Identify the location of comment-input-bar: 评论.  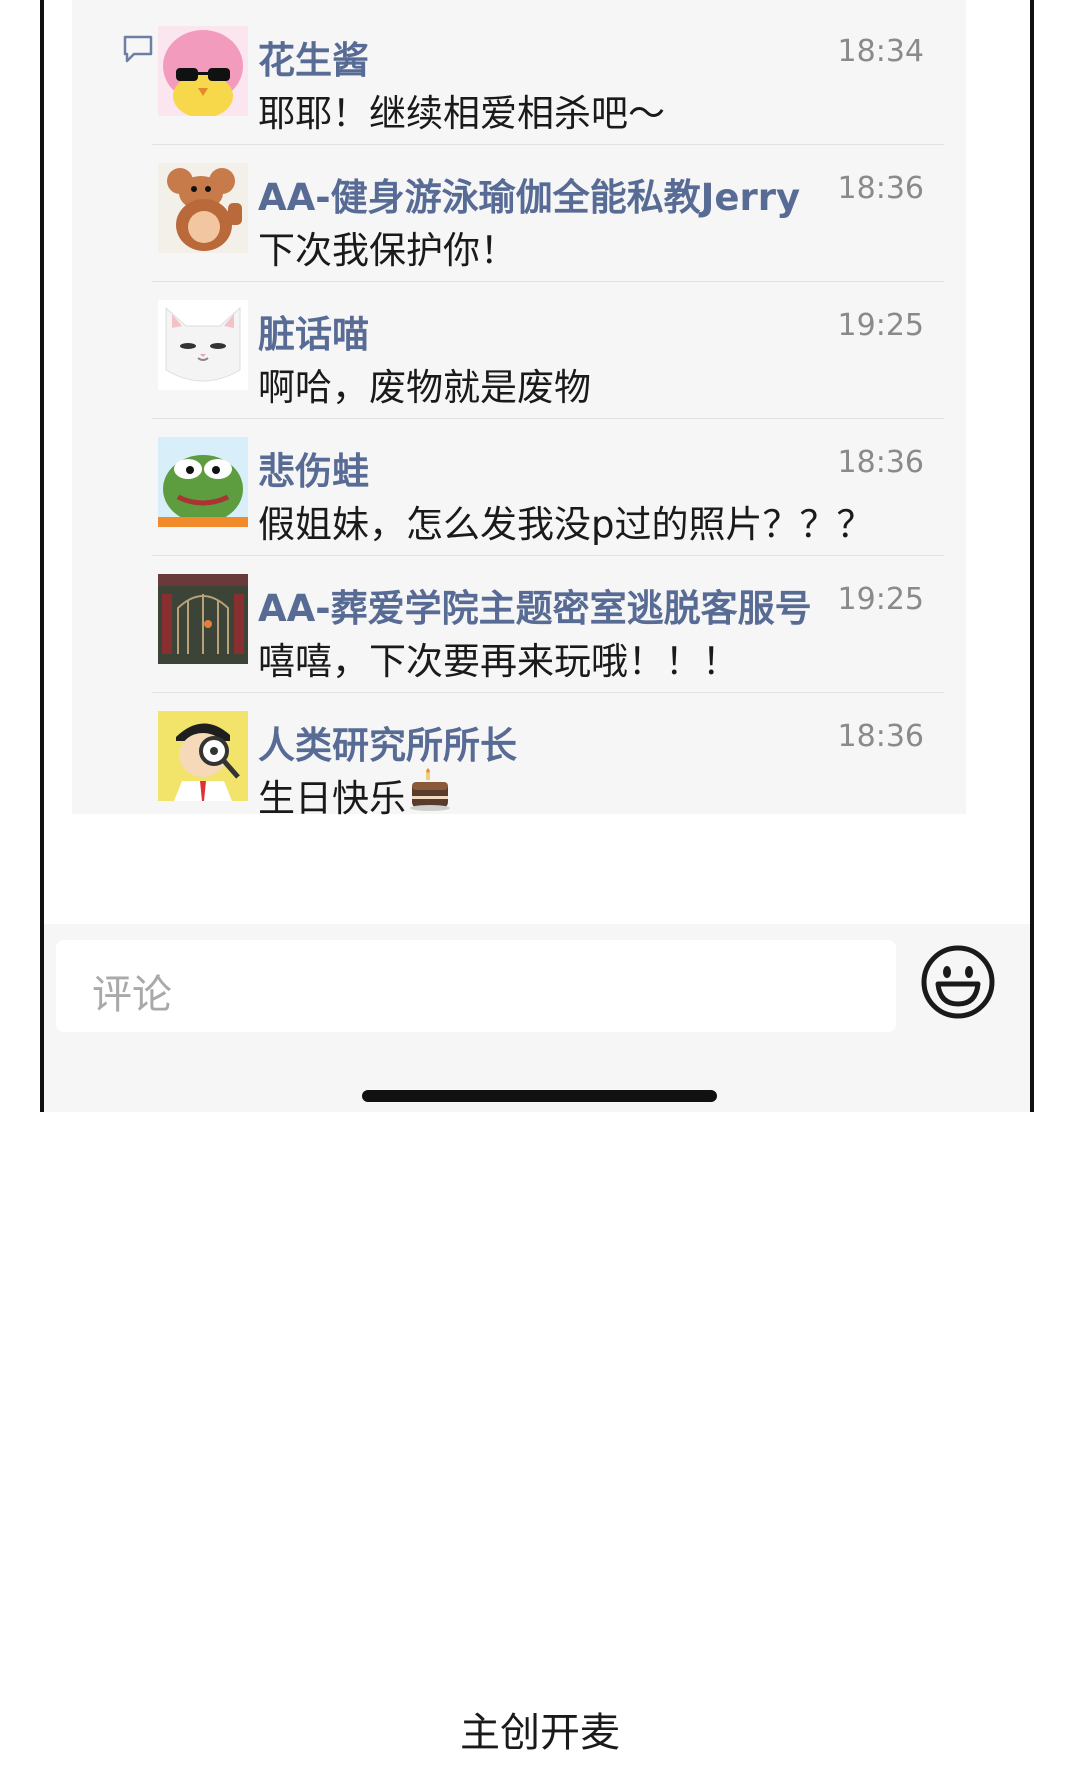
(537, 1018).